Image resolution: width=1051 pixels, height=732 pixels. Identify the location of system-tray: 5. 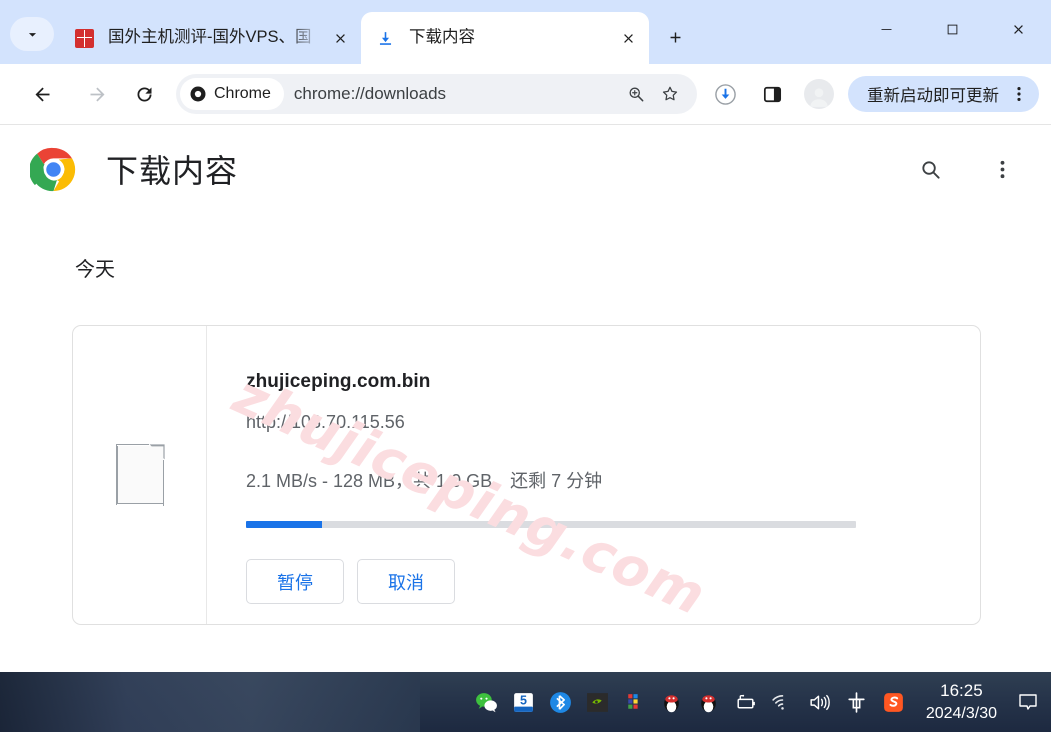
(690, 702).